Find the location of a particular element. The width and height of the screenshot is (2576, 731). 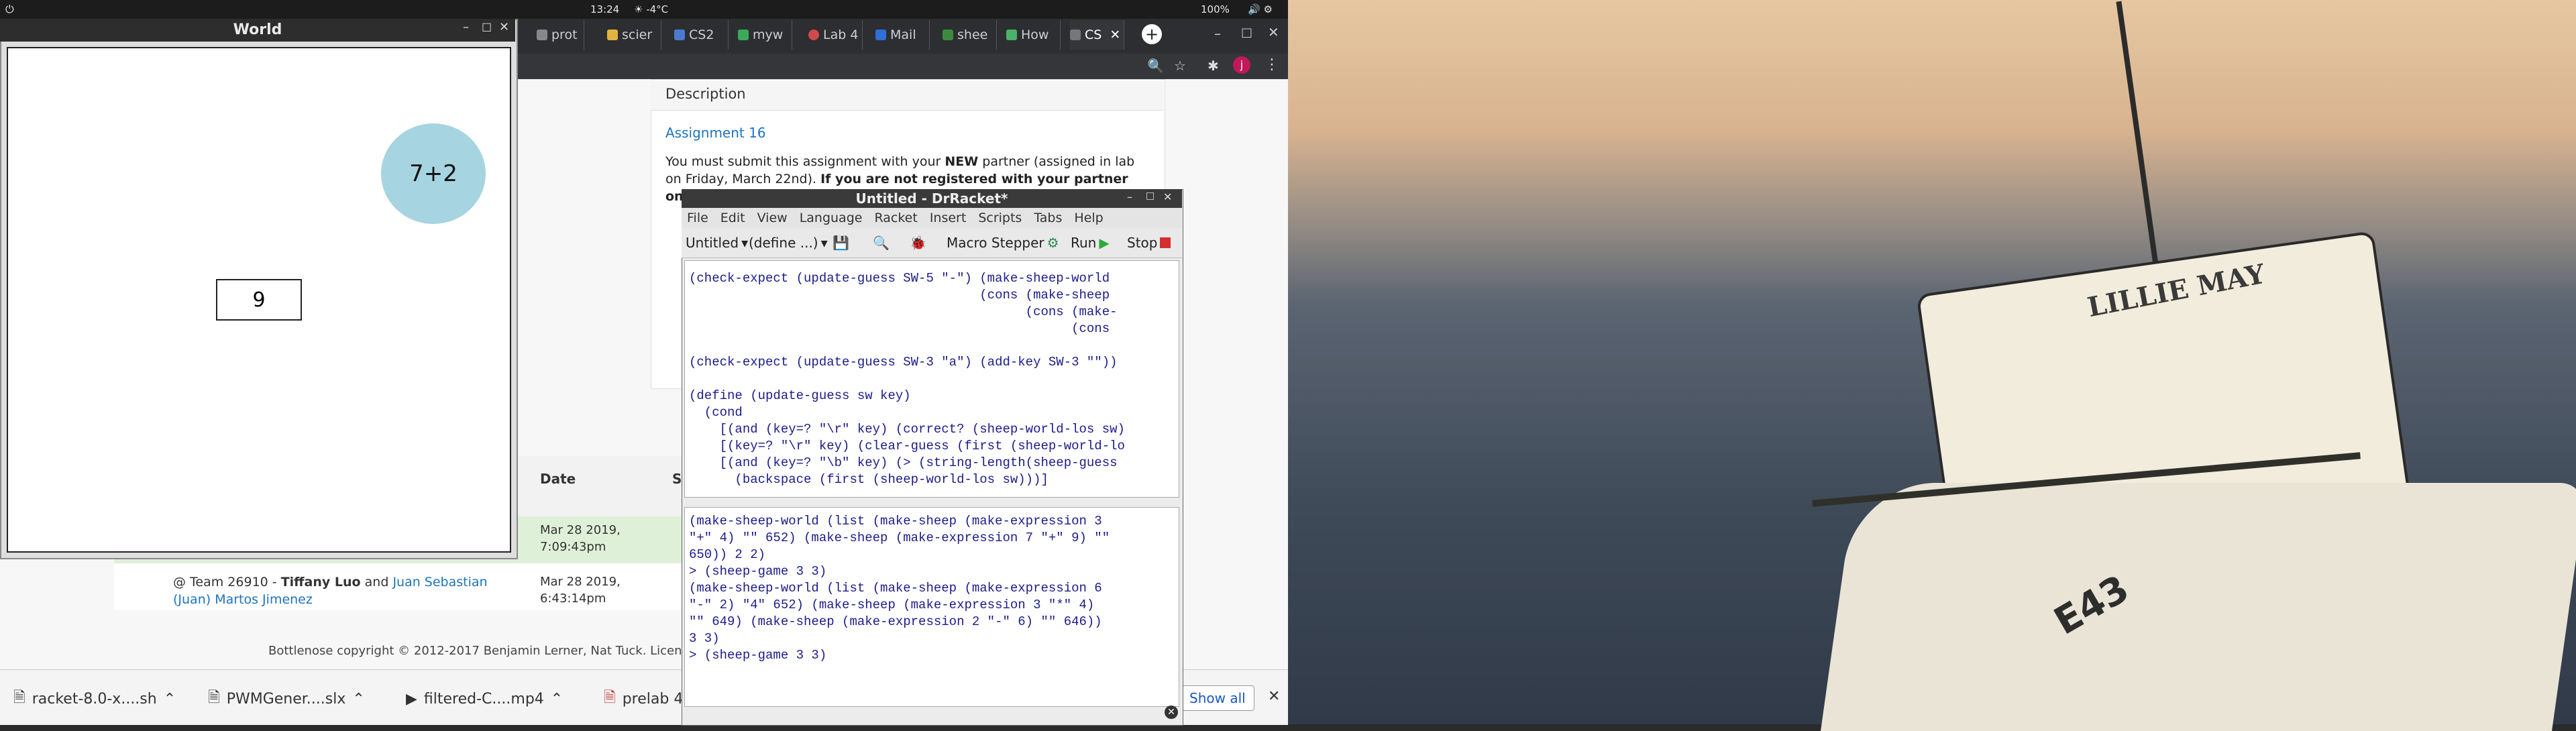

show-all-button: Show all is located at coordinates (1217, 698).